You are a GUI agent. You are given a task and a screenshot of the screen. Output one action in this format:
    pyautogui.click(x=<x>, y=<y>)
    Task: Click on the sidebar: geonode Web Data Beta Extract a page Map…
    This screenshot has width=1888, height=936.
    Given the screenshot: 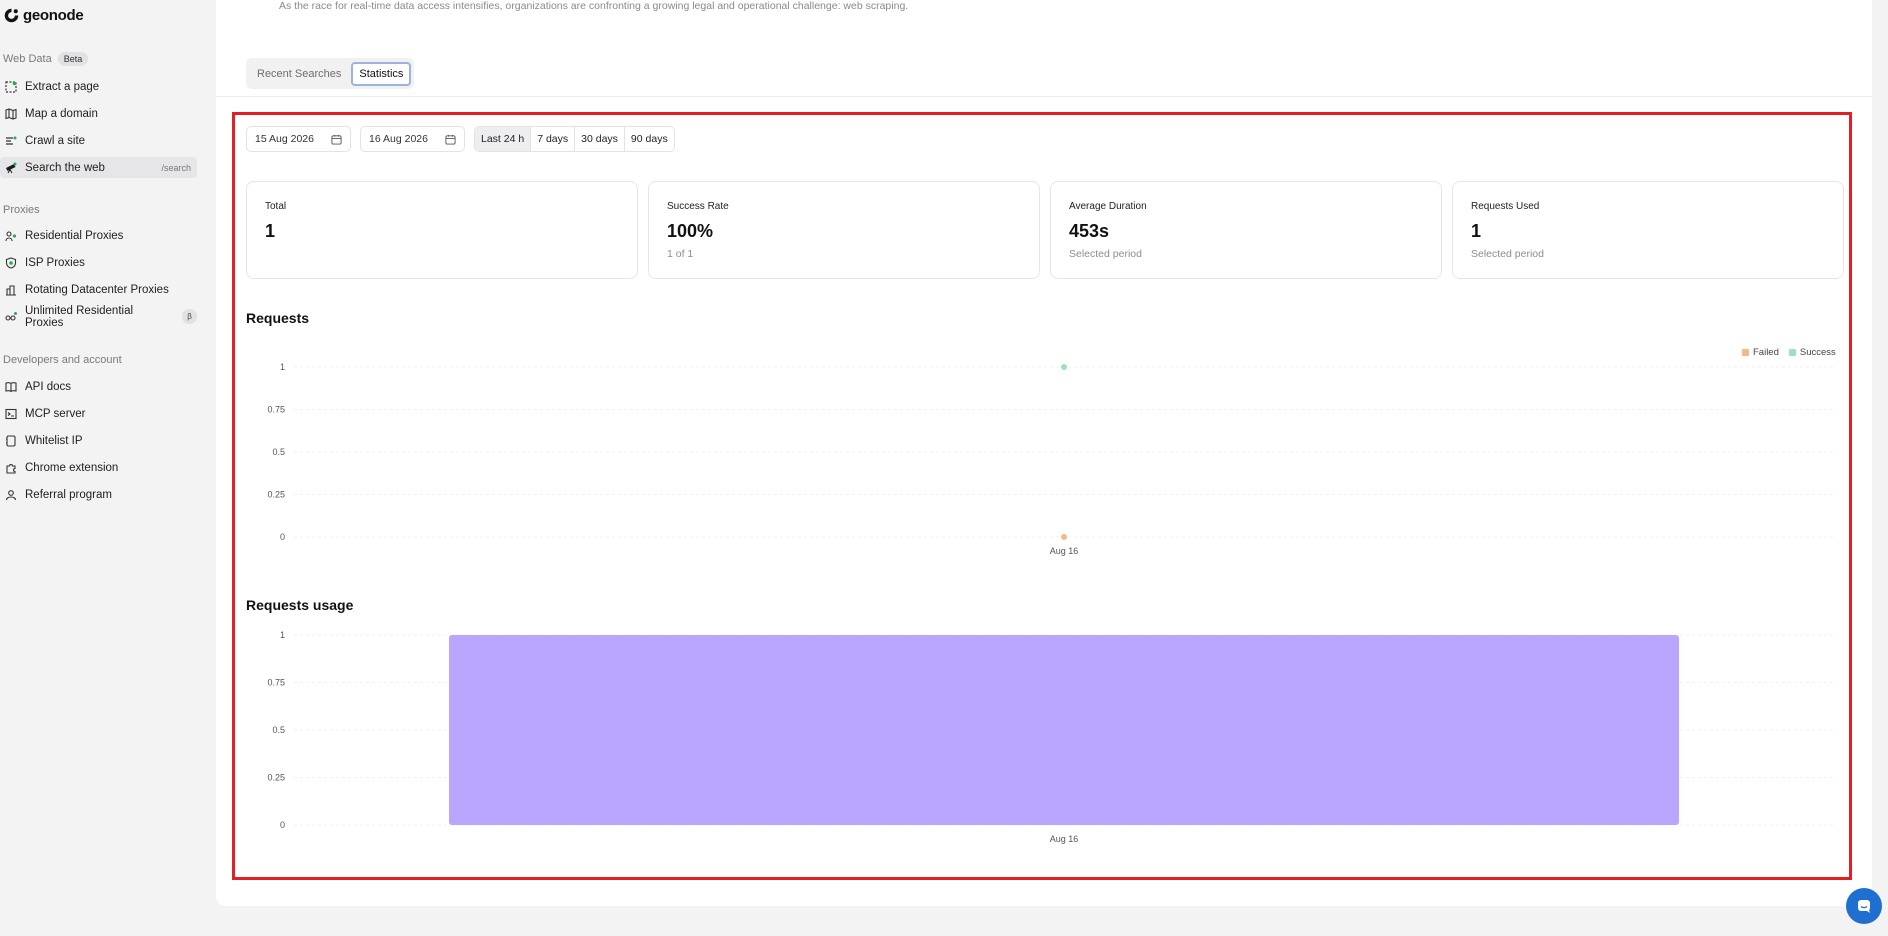 What is the action you would take?
    pyautogui.click(x=102, y=468)
    